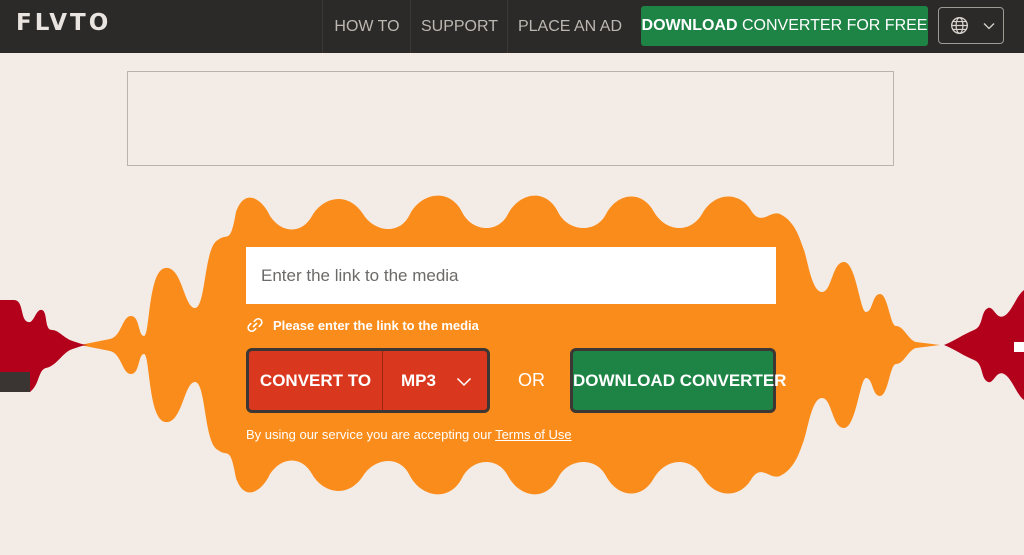 The height and width of the screenshot is (555, 1024). Describe the element at coordinates (376, 325) in the screenshot. I see `hint-text: Please enter the link to the media` at that location.